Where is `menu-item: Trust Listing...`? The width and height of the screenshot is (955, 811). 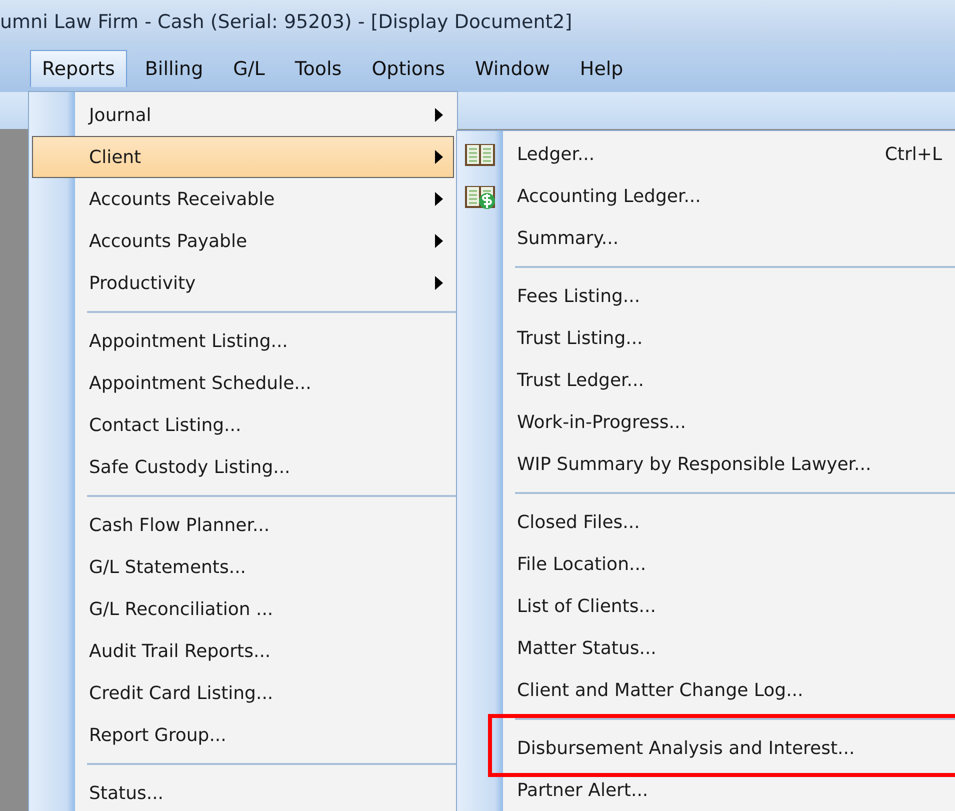
menu-item: Trust Listing... is located at coordinates (707, 338).